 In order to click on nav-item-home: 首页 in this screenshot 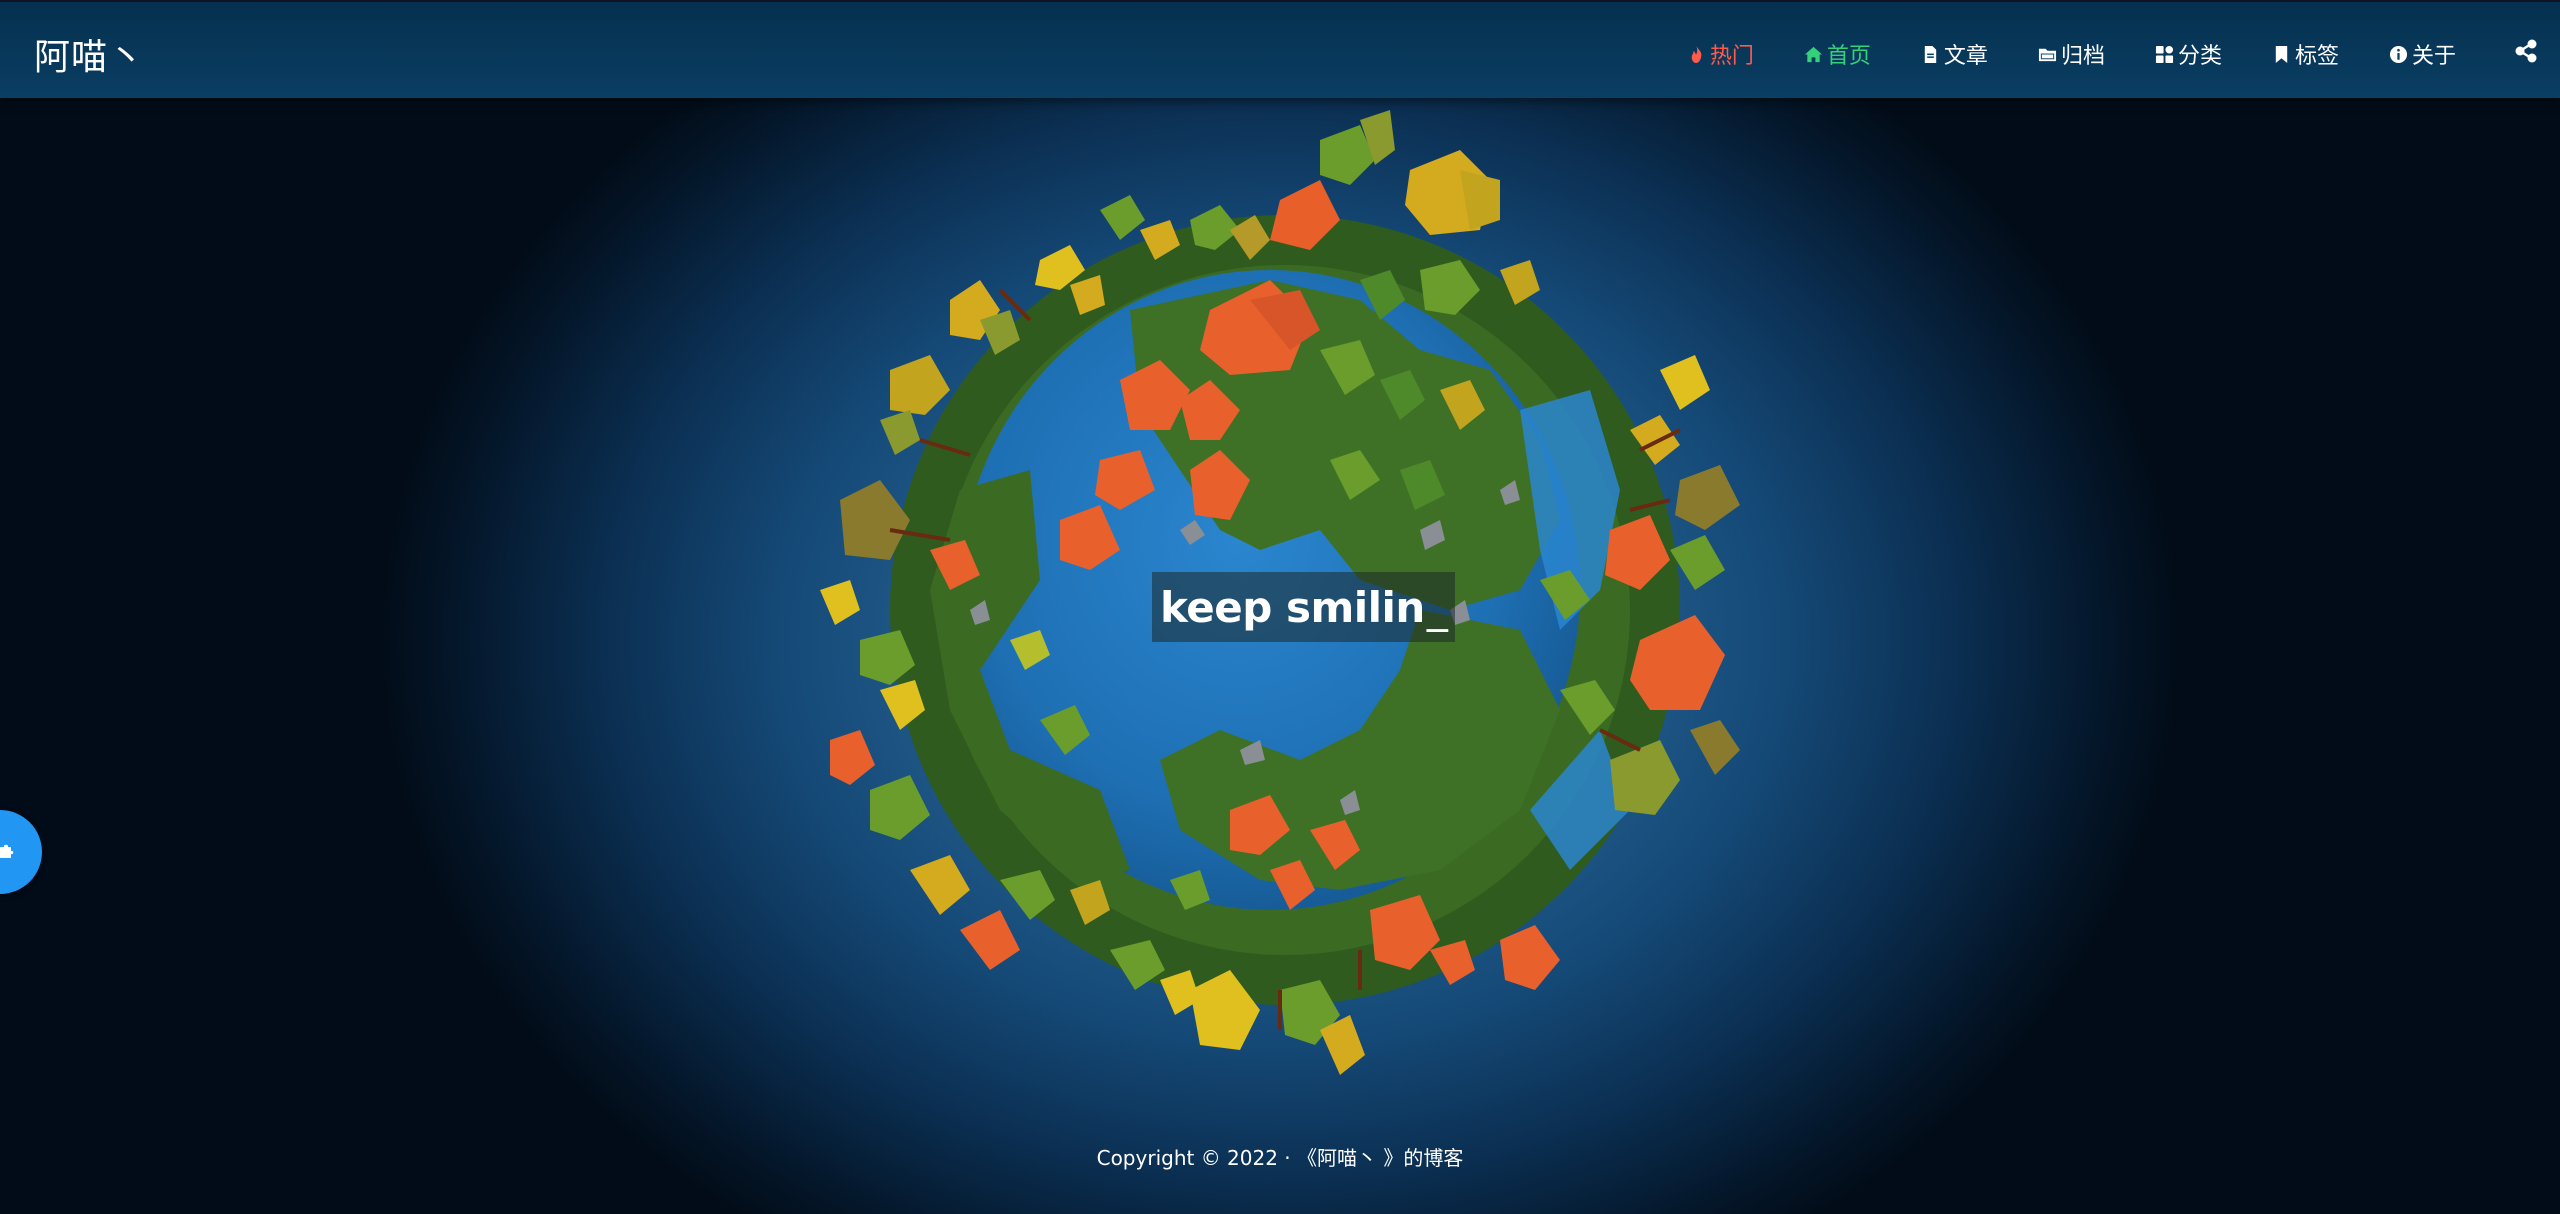, I will do `click(1837, 54)`.